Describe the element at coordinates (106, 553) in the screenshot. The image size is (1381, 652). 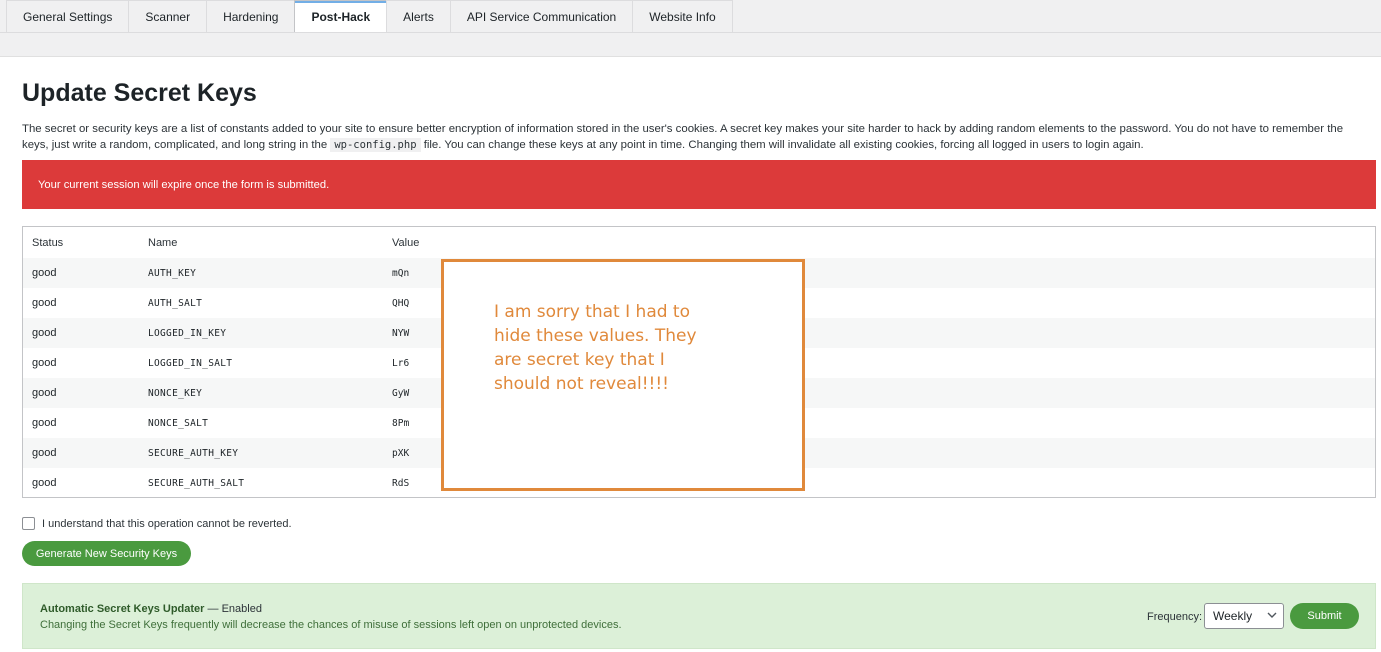
I see `generate-keys-button: Generate New Security Keys` at that location.